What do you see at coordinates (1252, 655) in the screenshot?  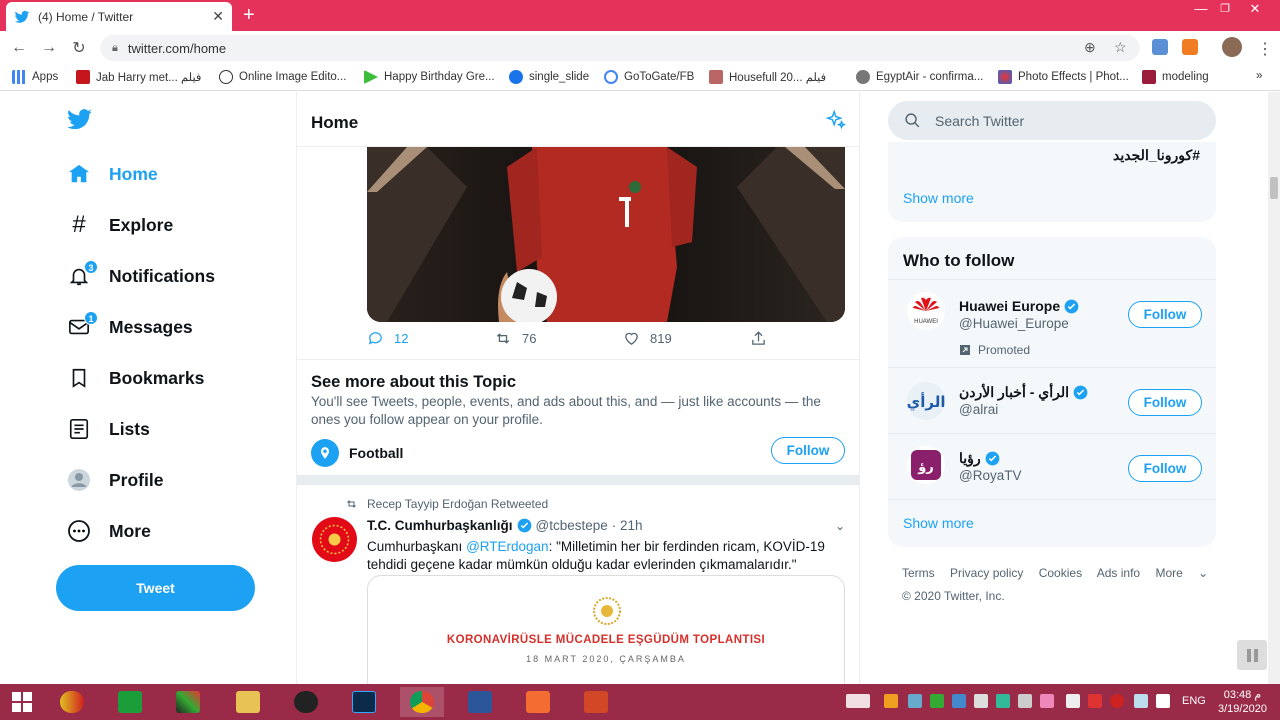 I see `pause-icon` at bounding box center [1252, 655].